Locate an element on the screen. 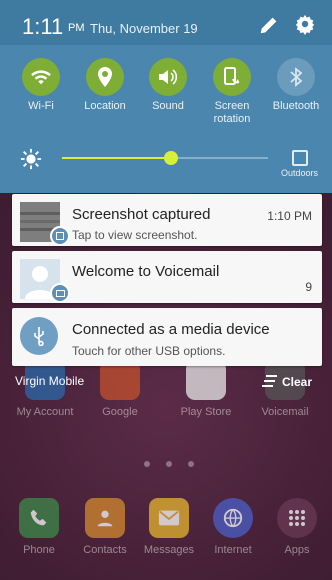 This screenshot has height=580, width=332. dock-phone: Phone is located at coordinates (39, 527).